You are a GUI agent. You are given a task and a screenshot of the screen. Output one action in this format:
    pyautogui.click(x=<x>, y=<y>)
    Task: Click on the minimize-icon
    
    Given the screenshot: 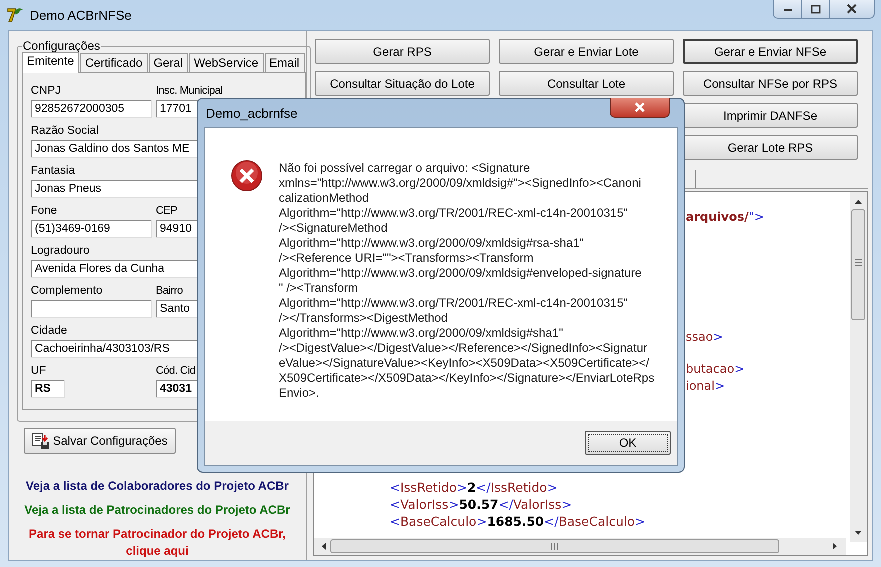 What is the action you would take?
    pyautogui.click(x=787, y=9)
    